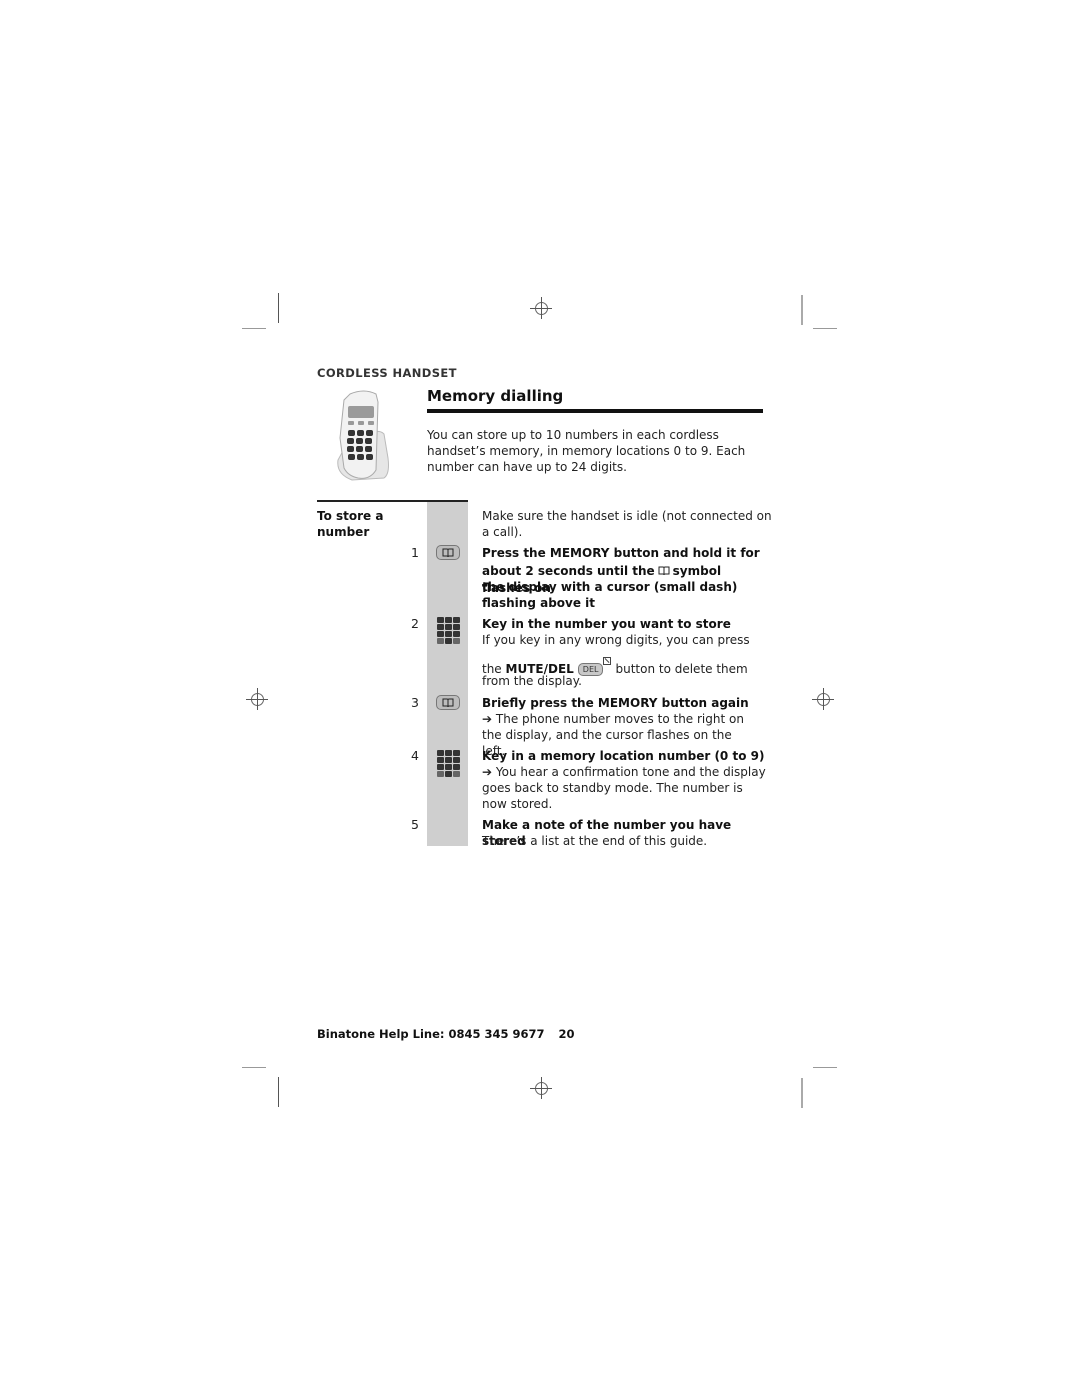  I want to click on step-number: 2, so click(415, 623).